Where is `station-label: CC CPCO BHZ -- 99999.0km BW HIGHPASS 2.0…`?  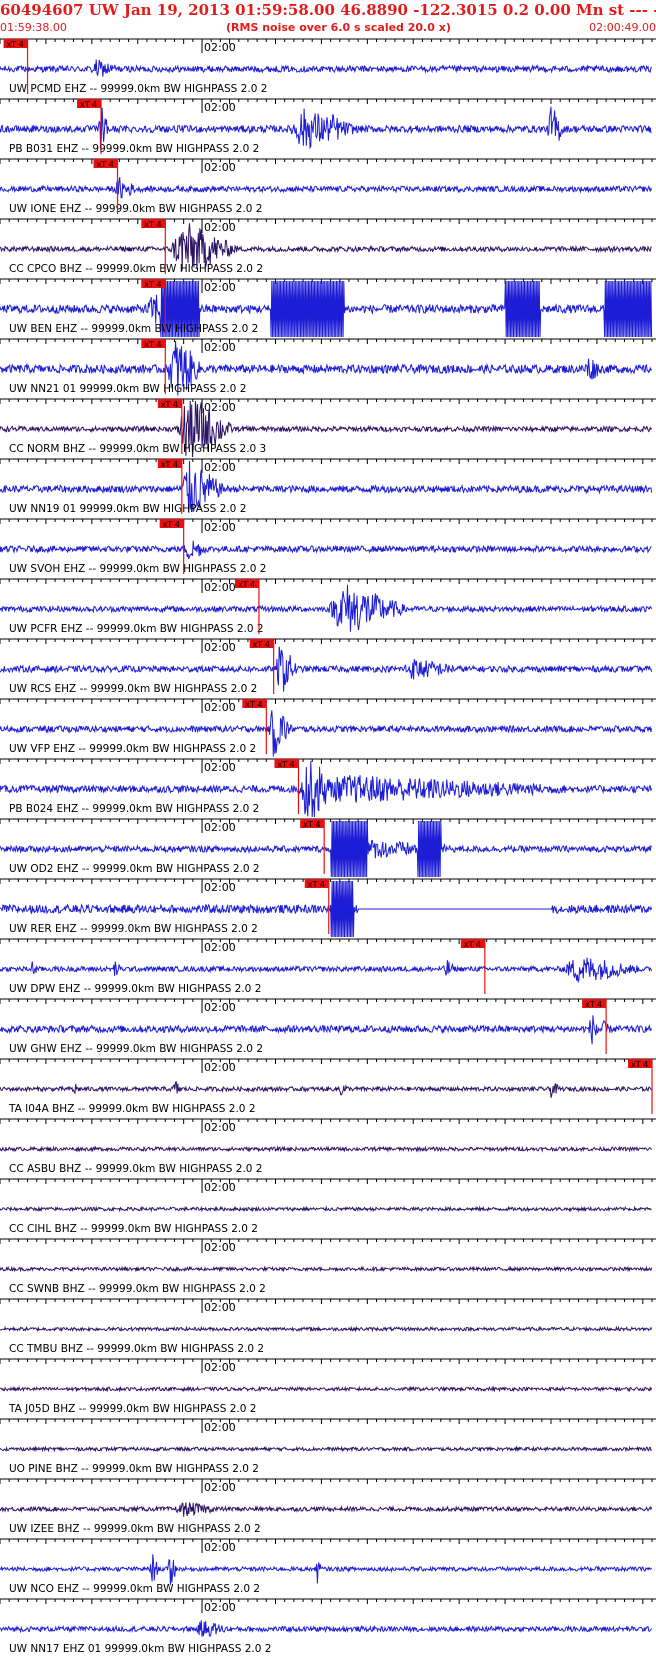
station-label: CC CPCO BHZ -- 99999.0km BW HIGHPASS 2.0… is located at coordinates (136, 269).